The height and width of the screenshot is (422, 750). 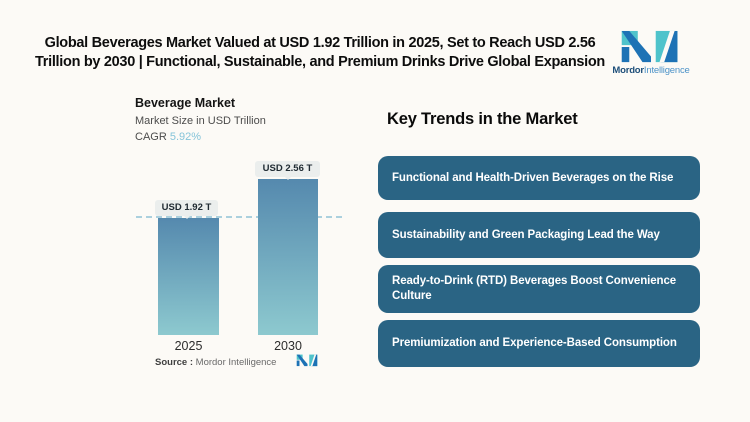 What do you see at coordinates (151, 137) in the screenshot?
I see `cagr-label: CAGR` at bounding box center [151, 137].